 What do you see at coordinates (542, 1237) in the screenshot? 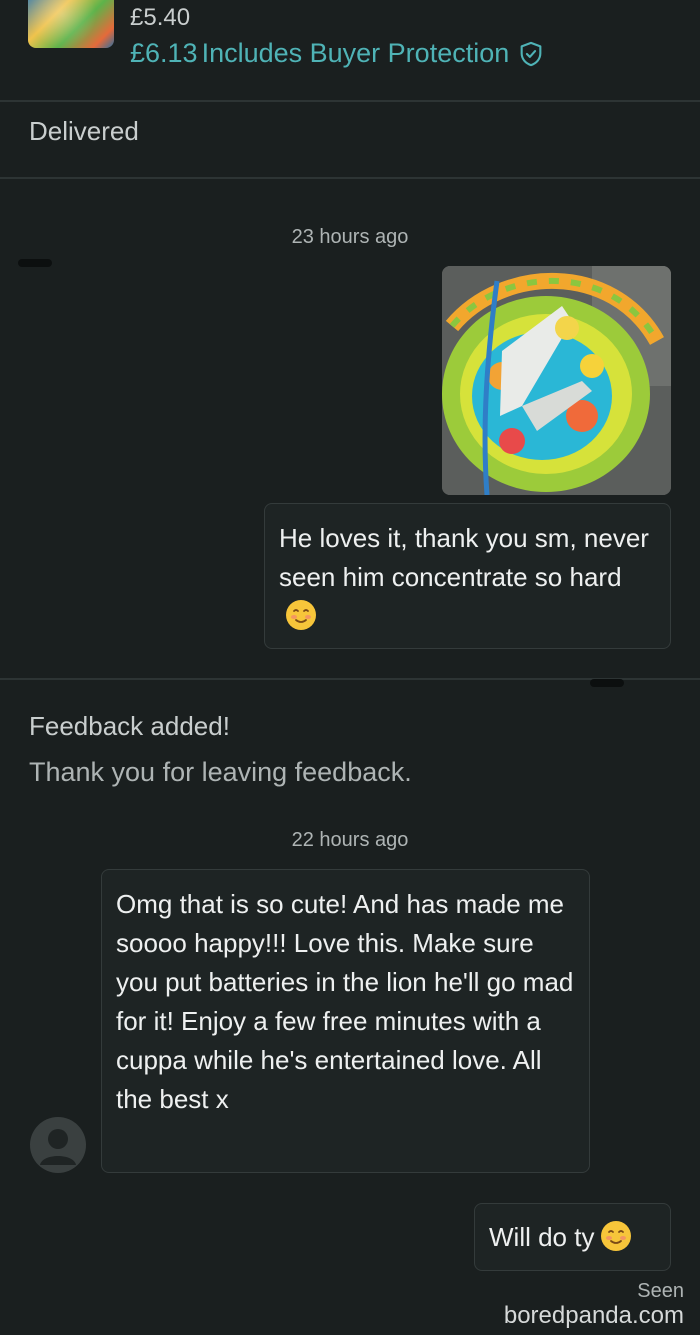
I see `message-text: Will do ty` at bounding box center [542, 1237].